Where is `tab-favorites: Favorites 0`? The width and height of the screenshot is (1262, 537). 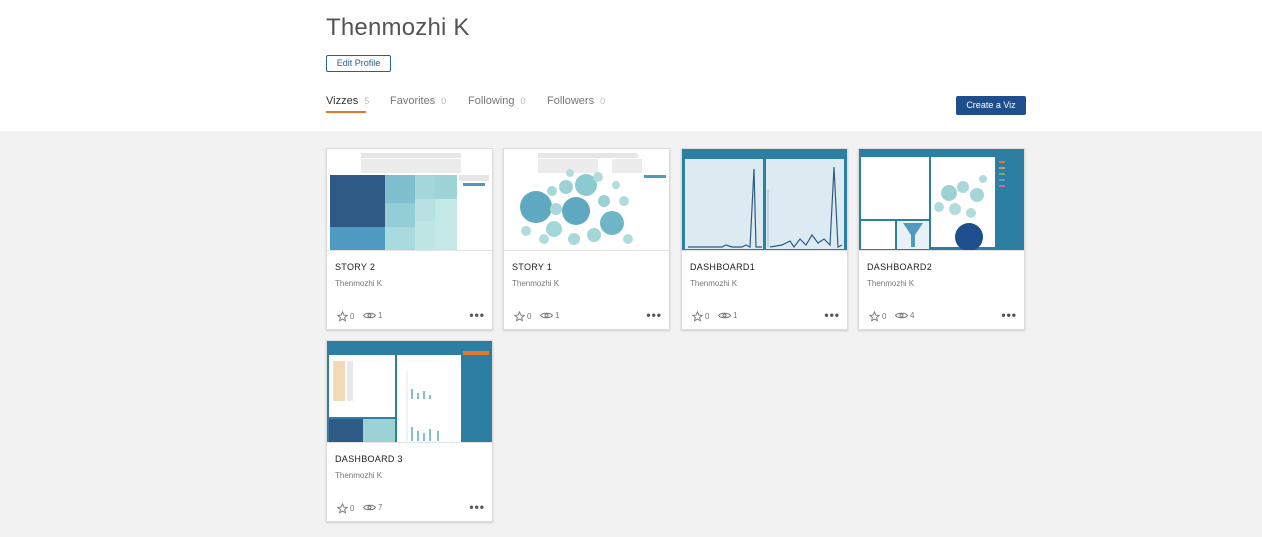
tab-favorites: Favorites 0 is located at coordinates (418, 101).